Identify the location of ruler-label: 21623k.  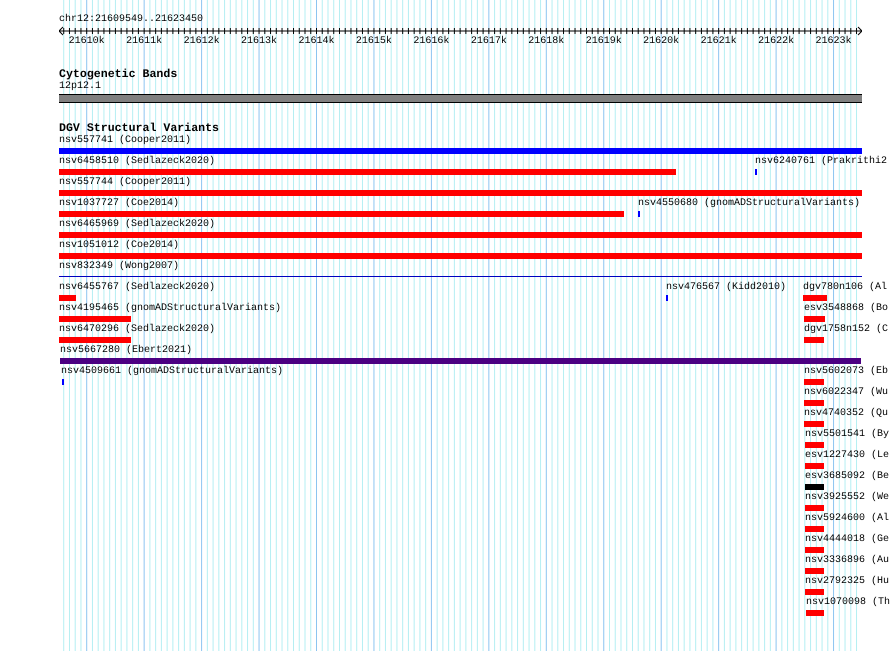
(834, 42).